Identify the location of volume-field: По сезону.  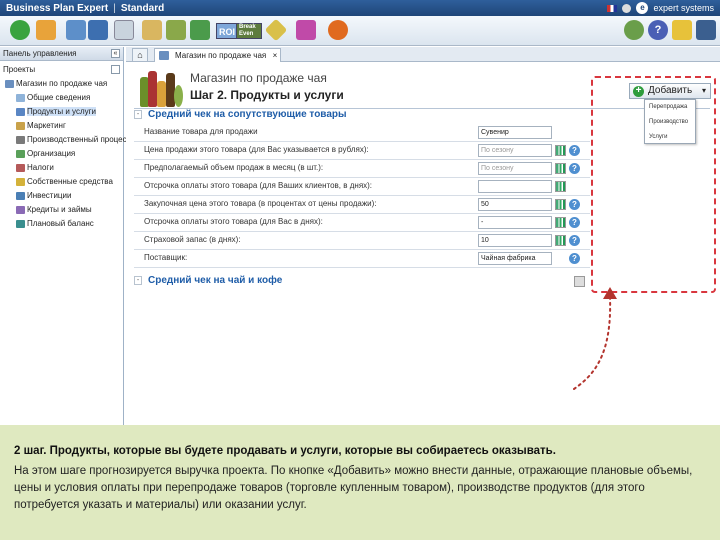
(515, 168).